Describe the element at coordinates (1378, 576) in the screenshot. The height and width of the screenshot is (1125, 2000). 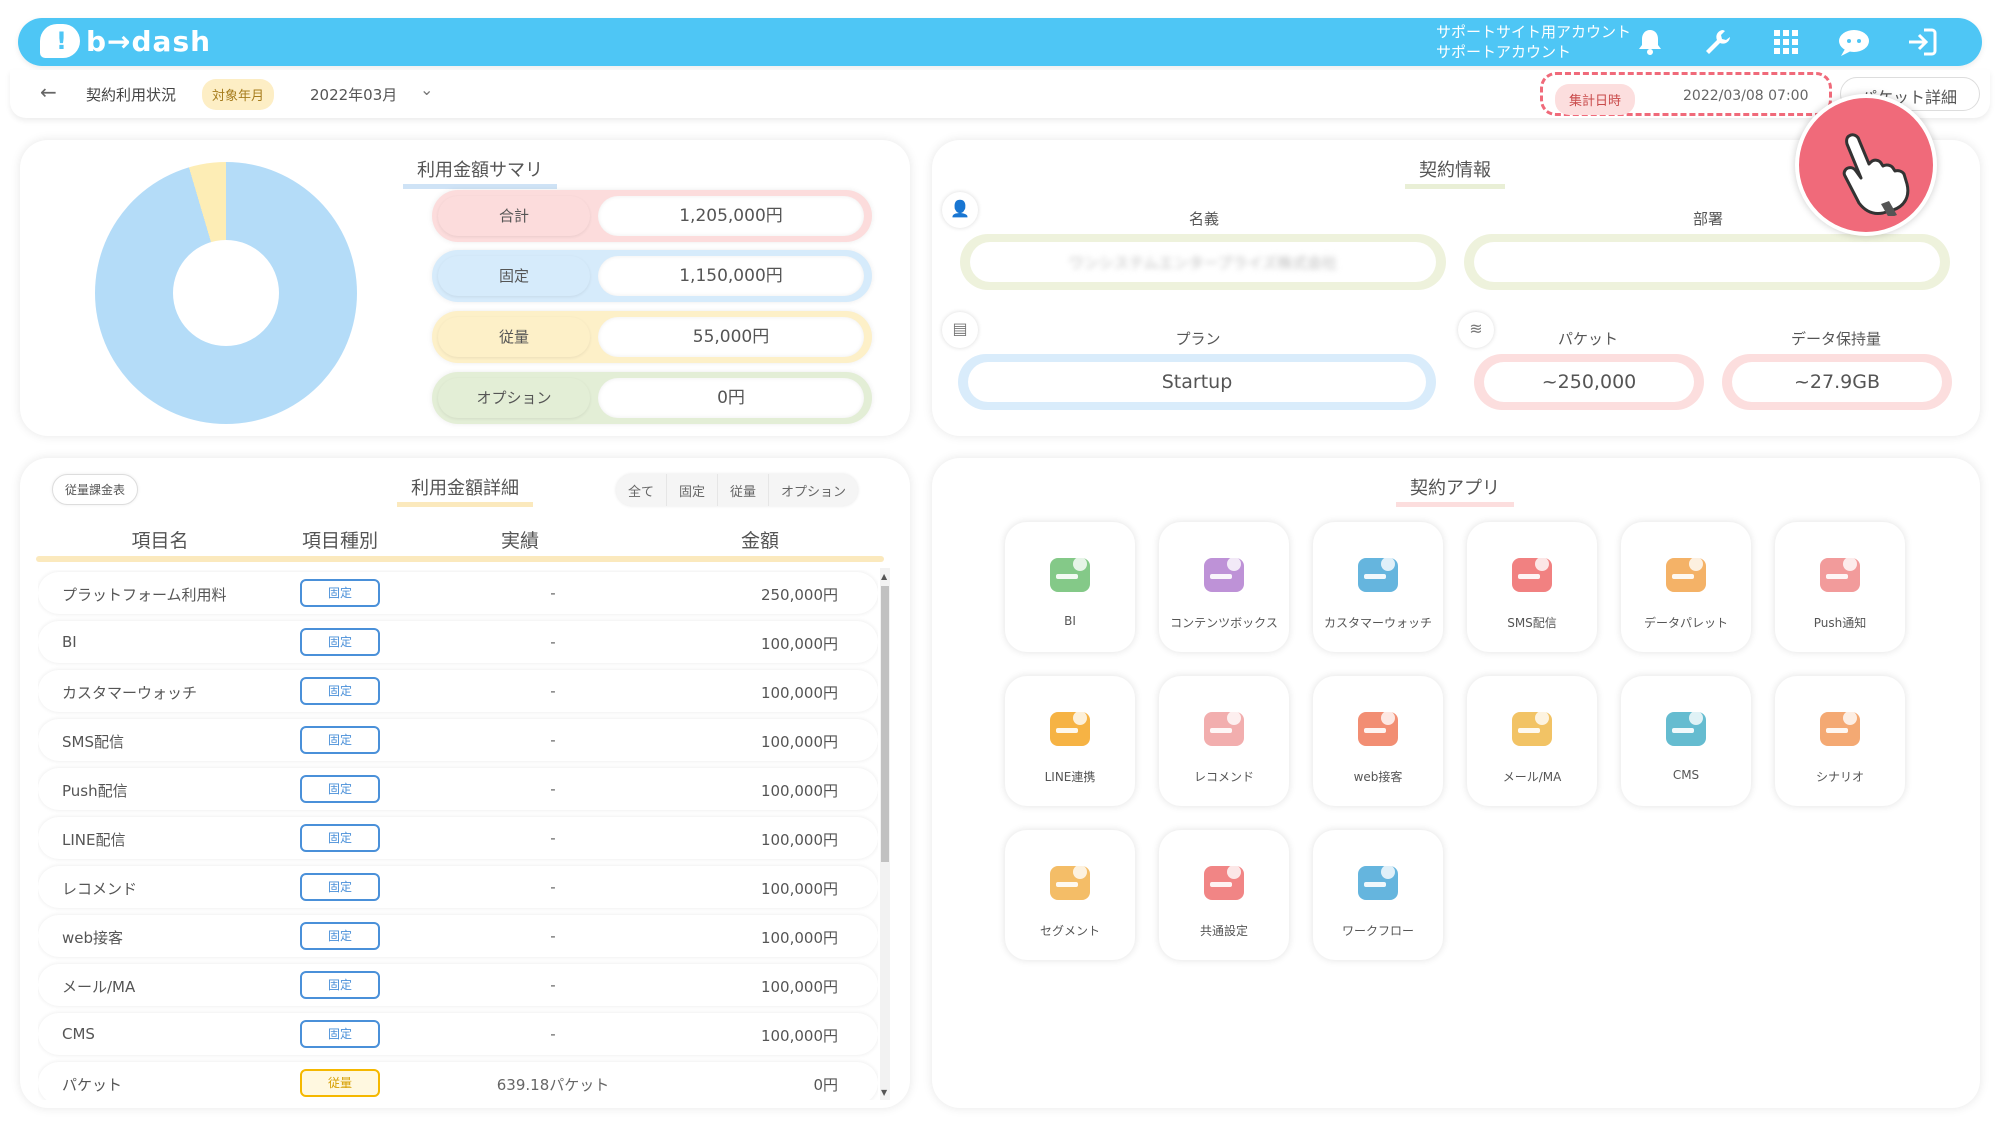
I see `magnifier-face-icon` at that location.